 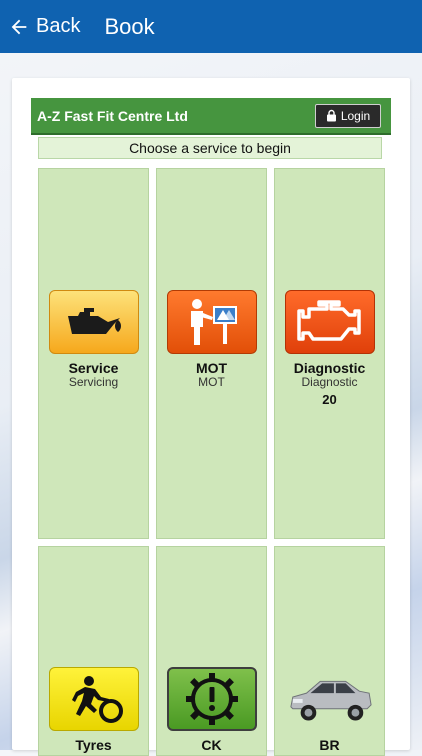 I want to click on back-button: Back, so click(x=44, y=26).